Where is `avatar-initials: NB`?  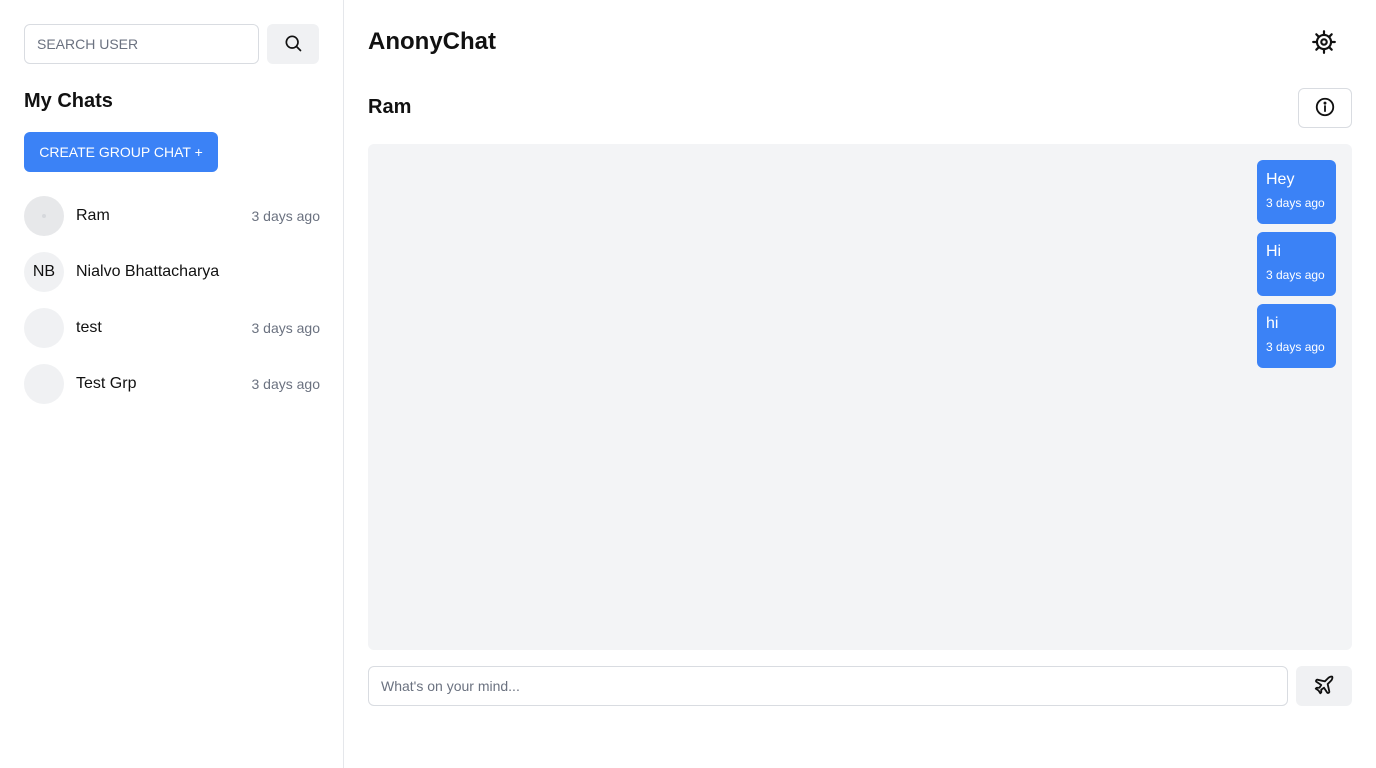
avatar-initials: NB is located at coordinates (44, 271).